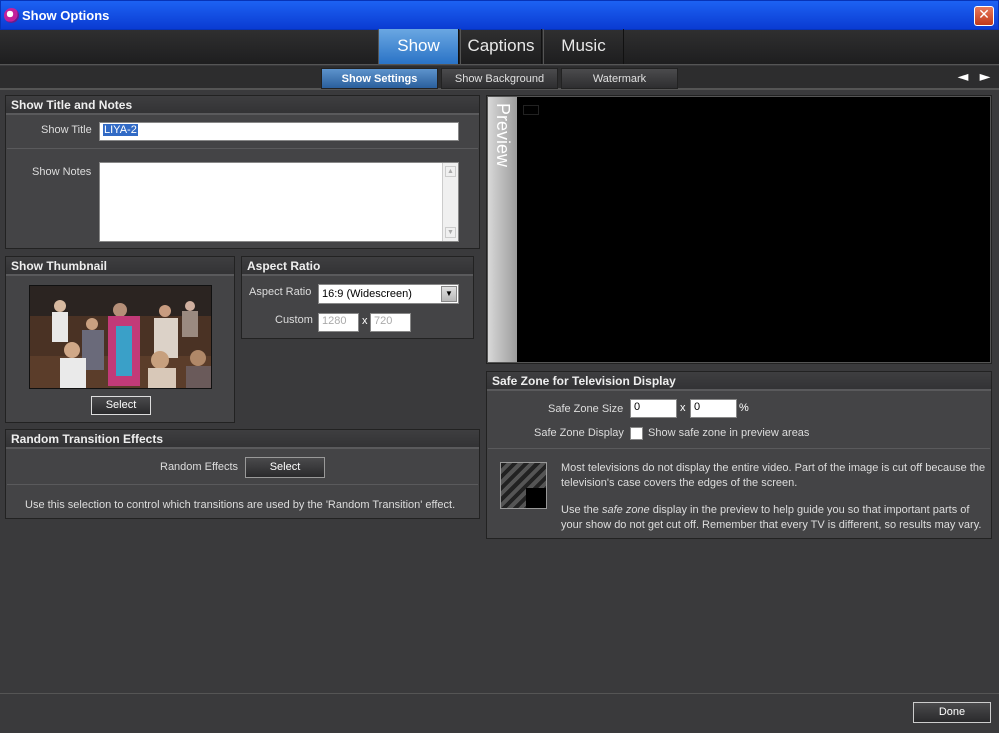 The image size is (999, 733). I want to click on panel-heading: Random Transition Effects, so click(242, 439).